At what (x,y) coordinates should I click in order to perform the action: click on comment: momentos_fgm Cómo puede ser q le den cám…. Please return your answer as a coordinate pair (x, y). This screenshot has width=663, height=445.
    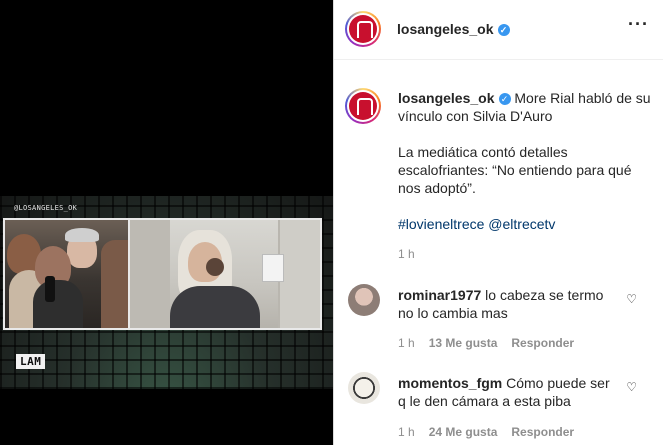
    Looking at the image, I should click on (507, 392).